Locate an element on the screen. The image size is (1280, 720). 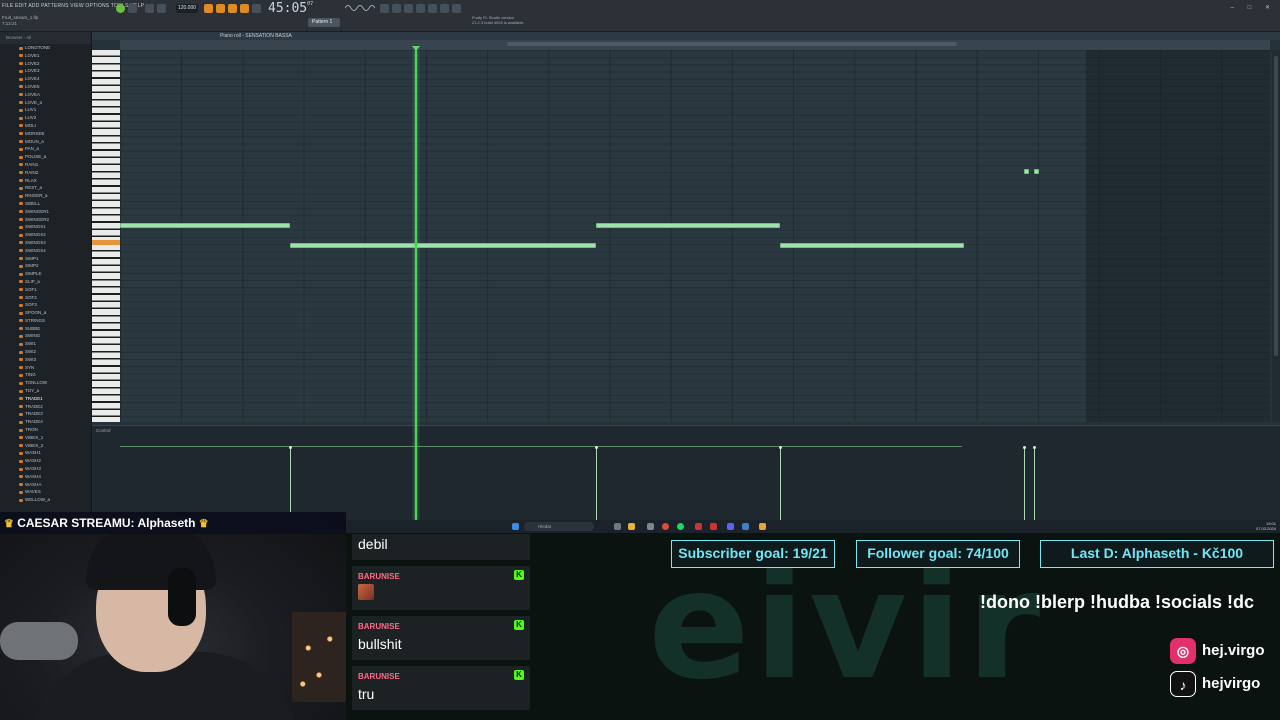
browser-item: SIMP1 is located at coordinates (45, 259).